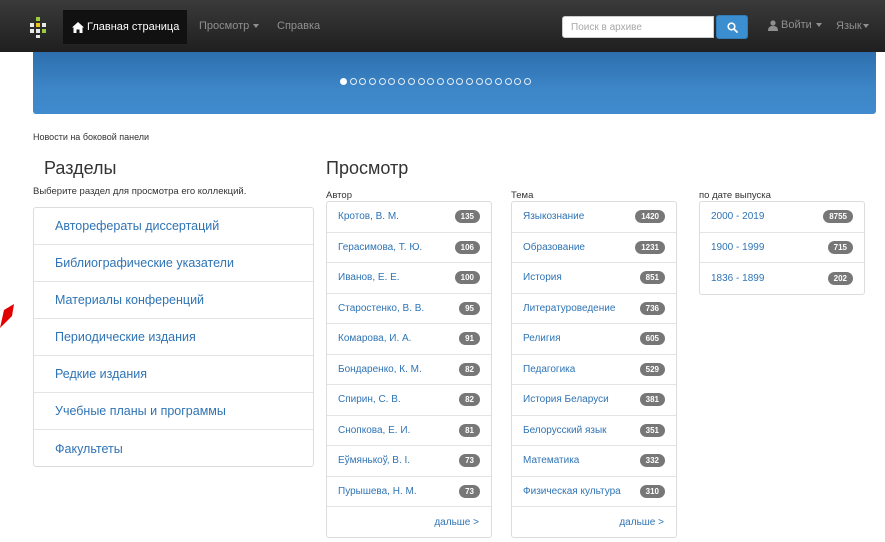 This screenshot has width=885, height=542. I want to click on section-link: Авторефераты диссертаций, so click(173, 226).